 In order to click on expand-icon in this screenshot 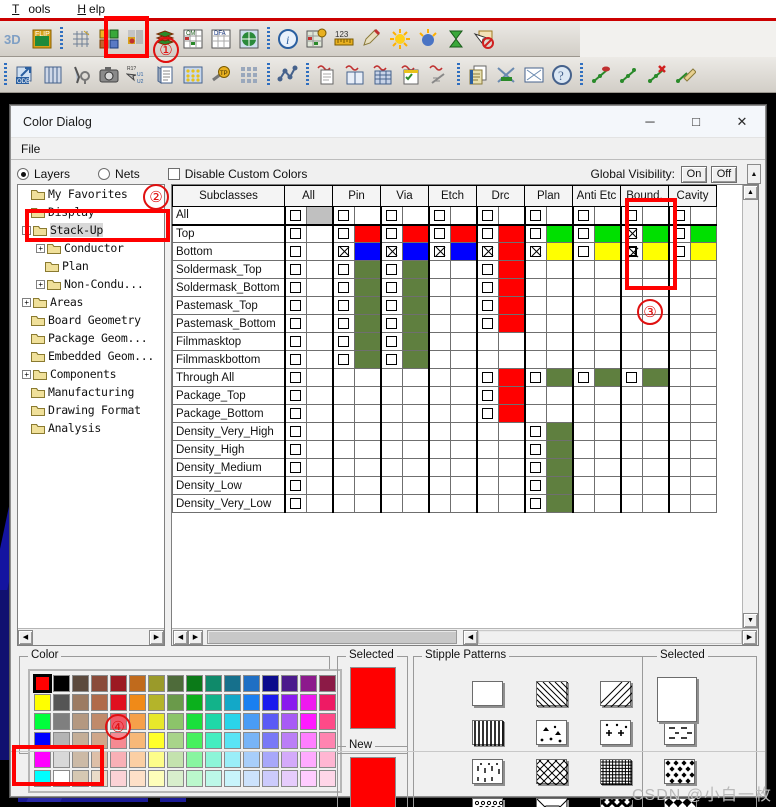, I will do `click(534, 75)`.